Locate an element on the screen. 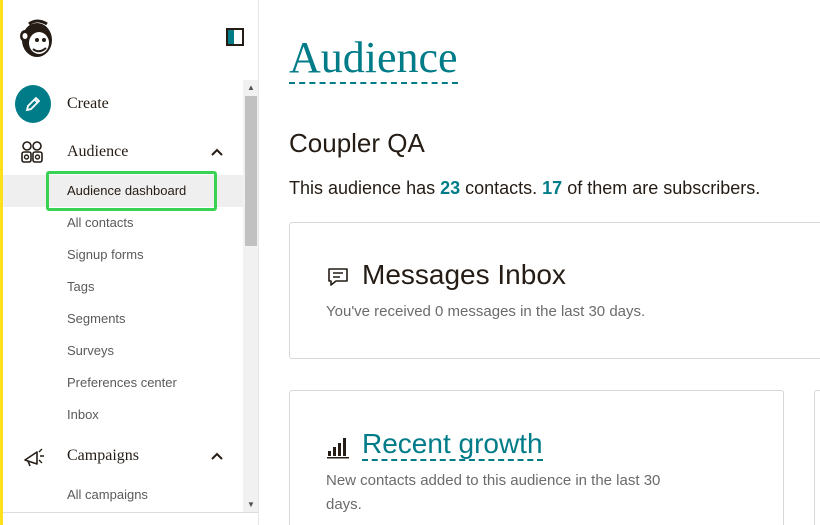 Image resolution: width=820 pixels, height=525 pixels. message-icon is located at coordinates (338, 277).